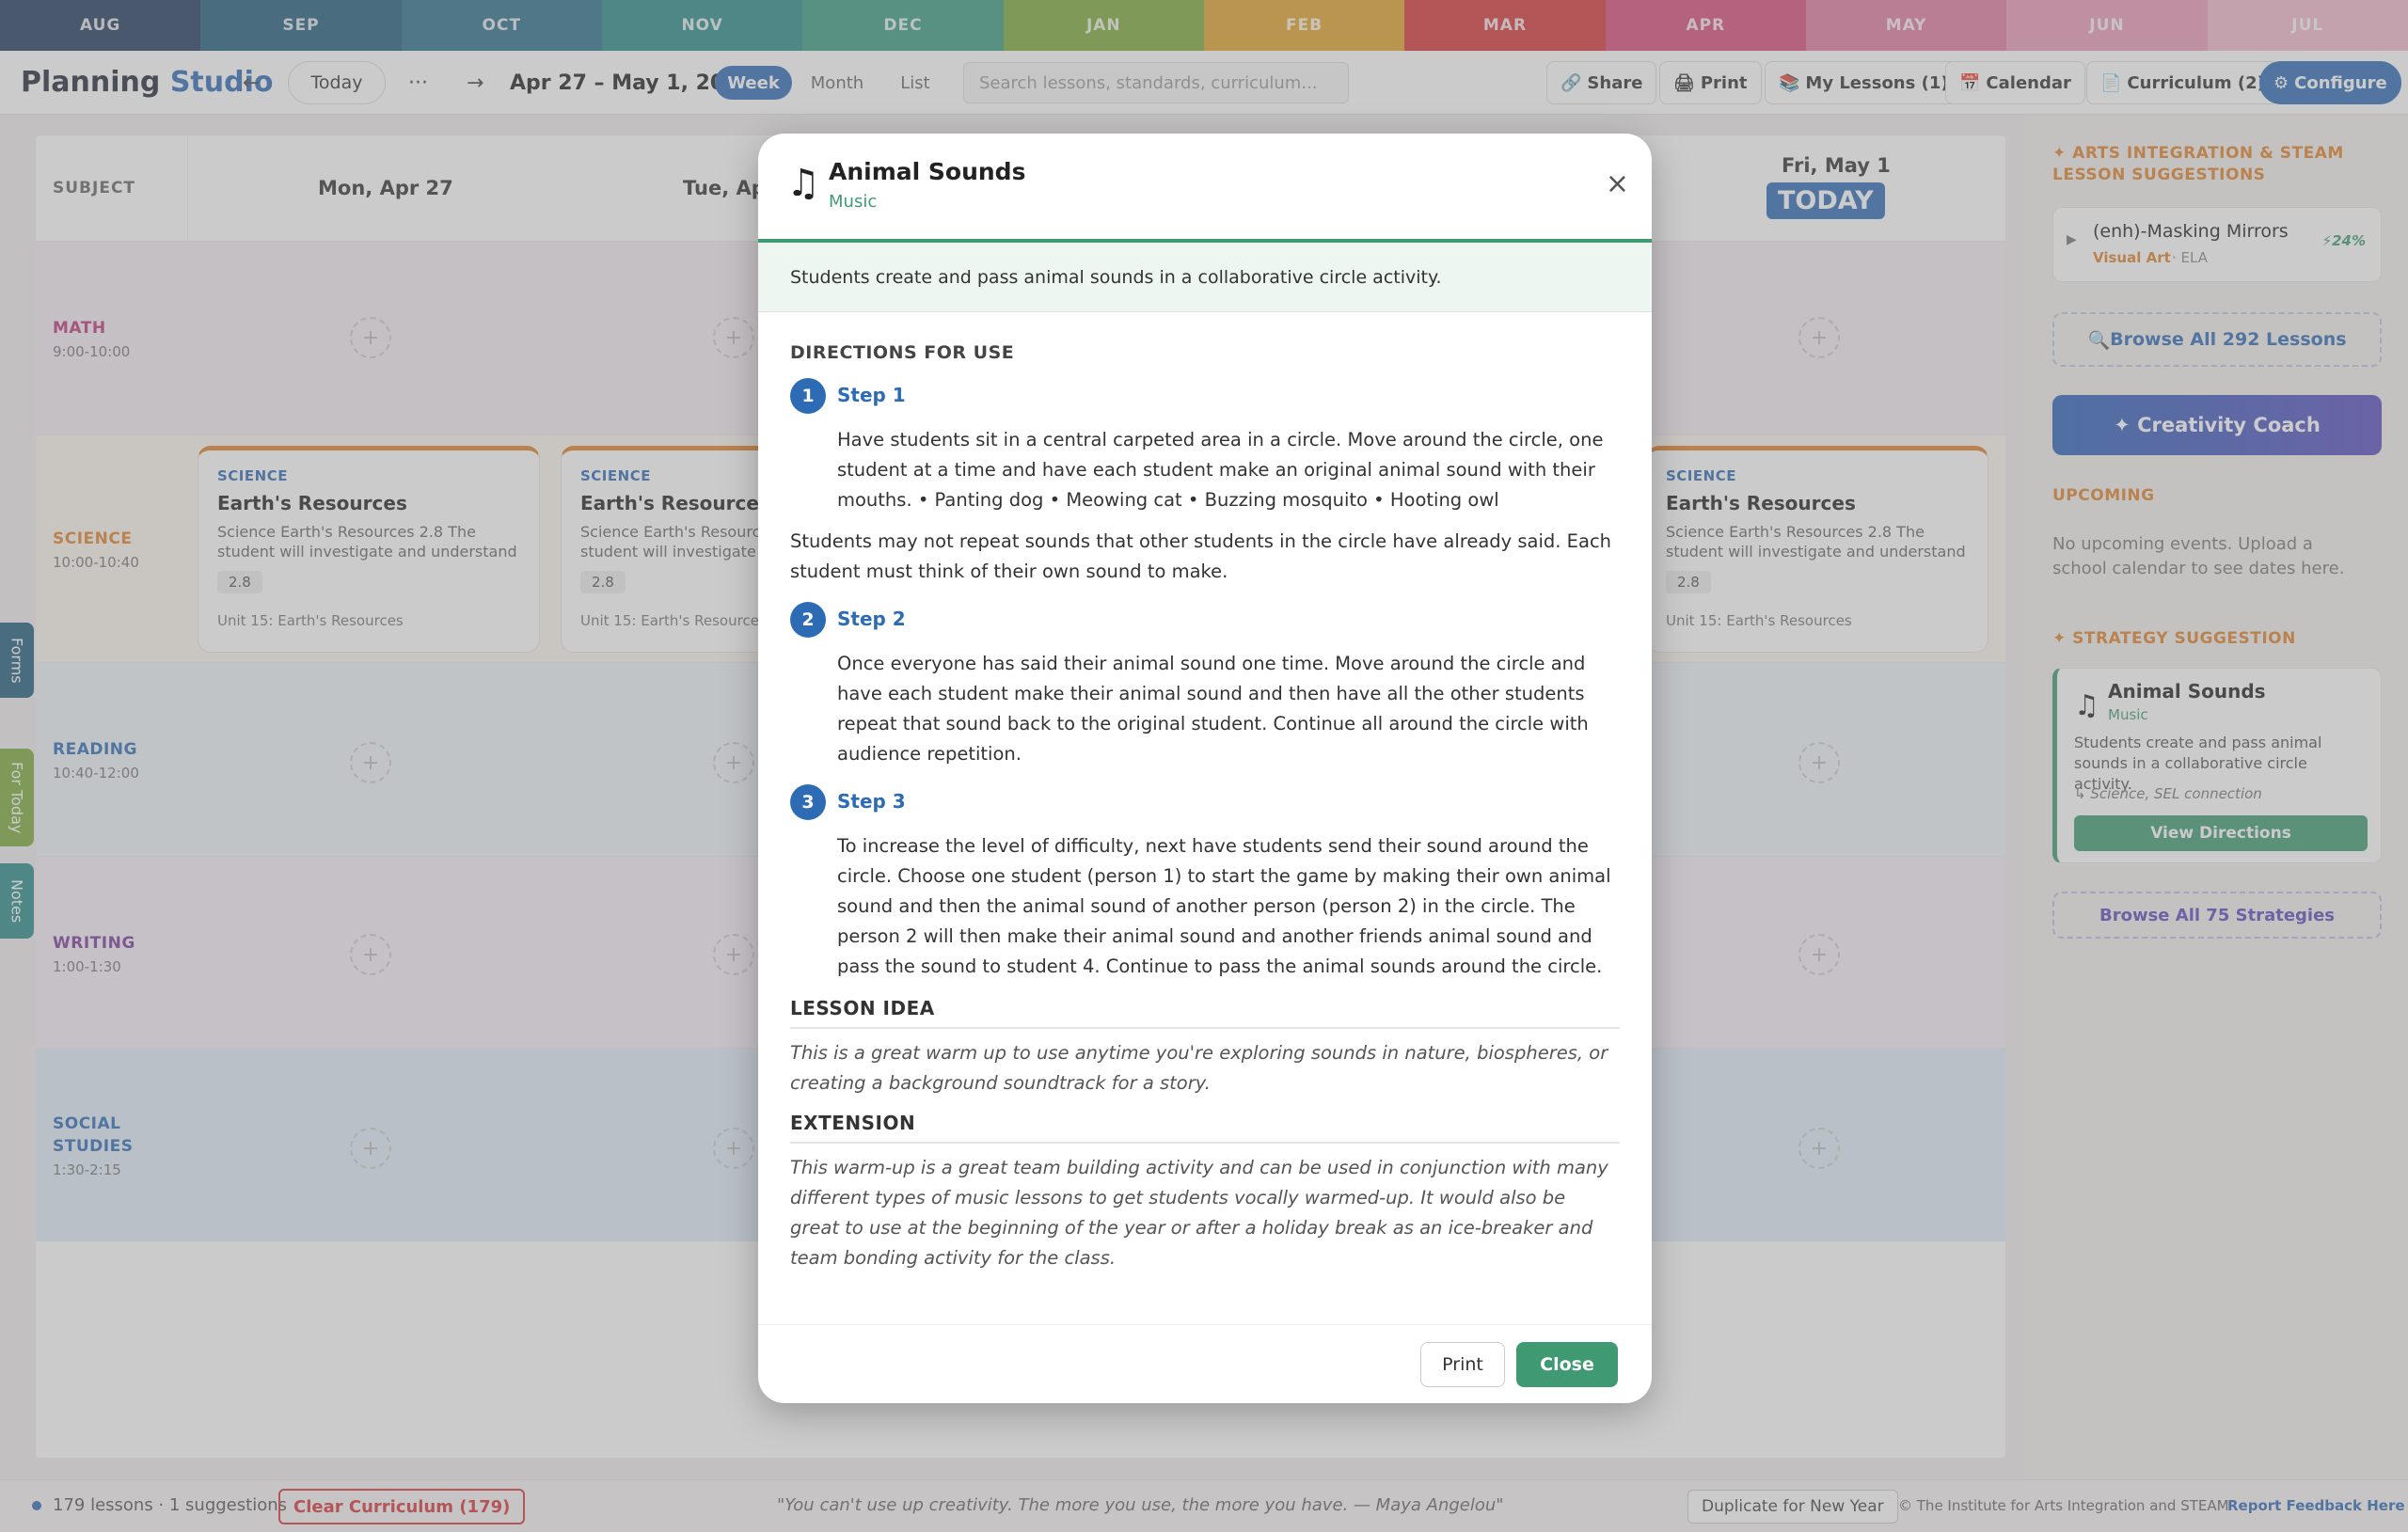 The height and width of the screenshot is (1532, 2408). I want to click on modal-title: Animal Sounds, so click(928, 171).